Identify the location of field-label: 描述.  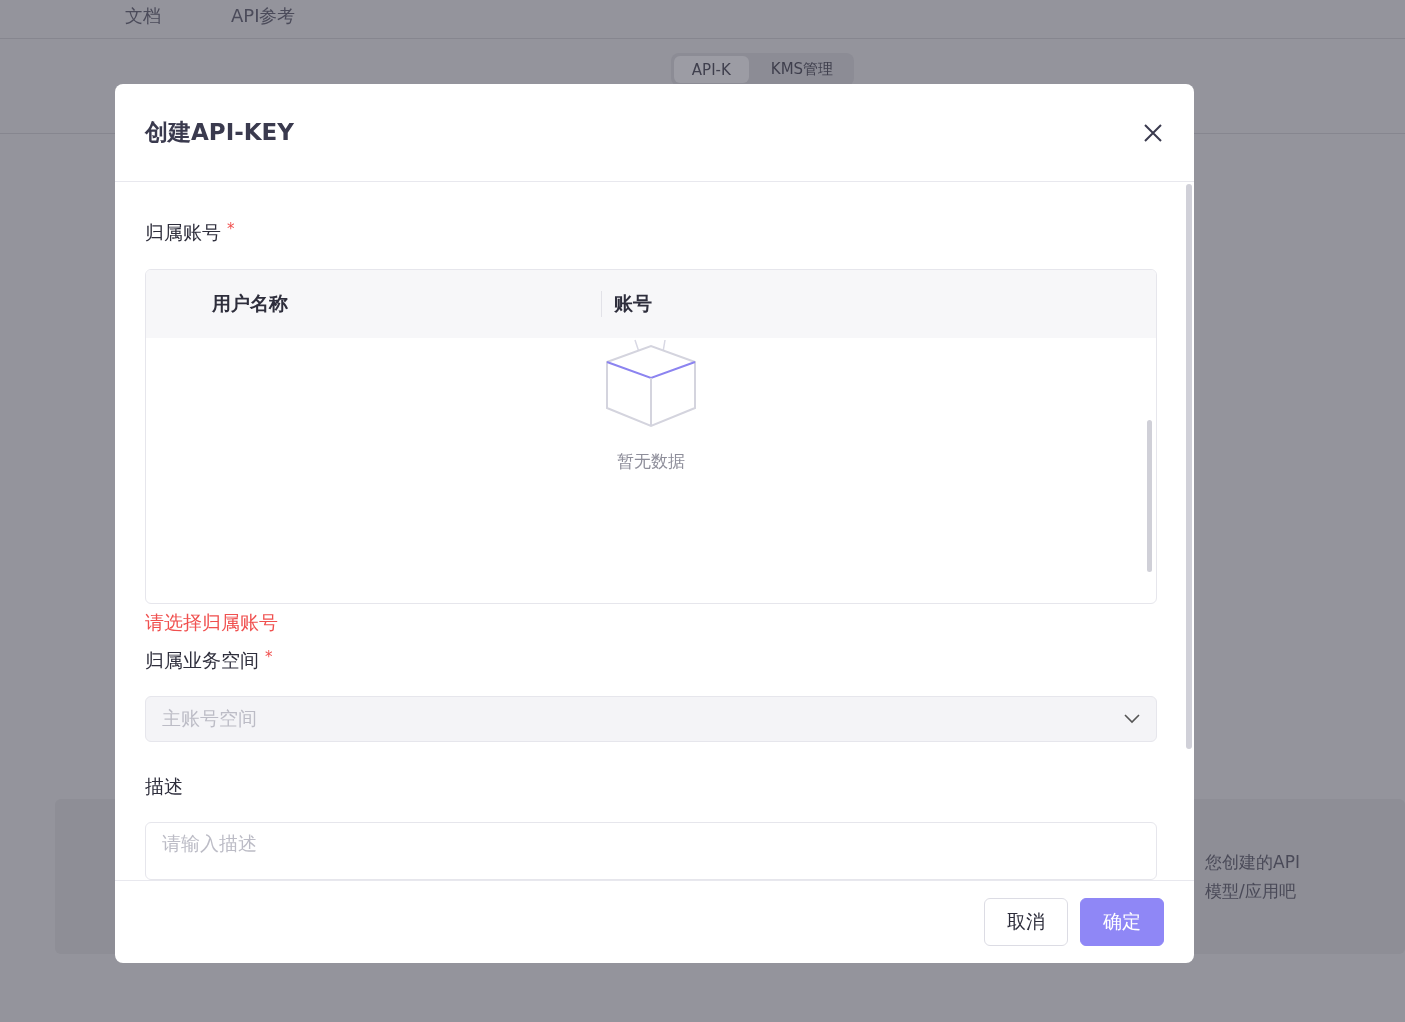
(164, 787).